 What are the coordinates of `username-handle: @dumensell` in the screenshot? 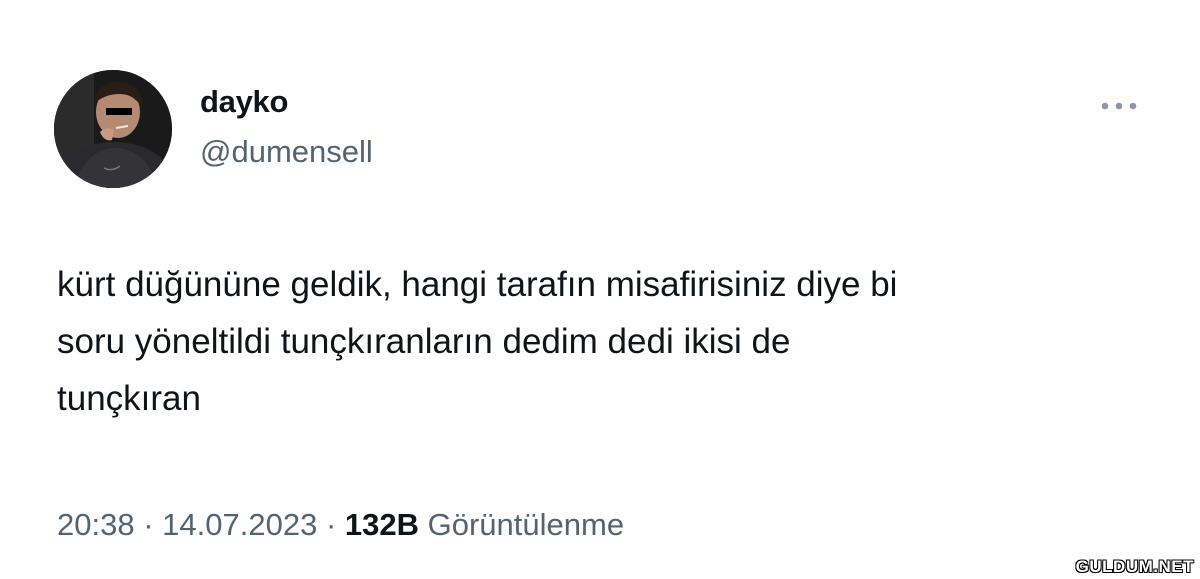 It's located at (286, 152).